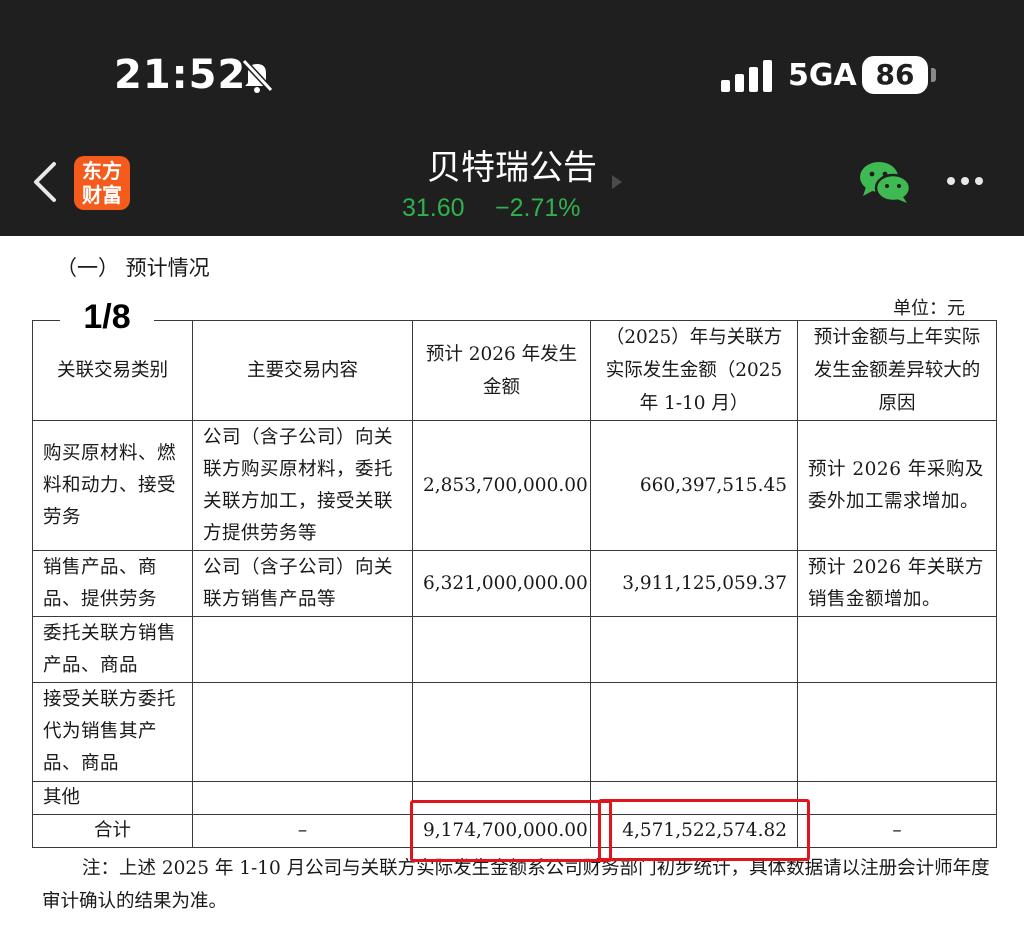 The width and height of the screenshot is (1024, 926). Describe the element at coordinates (501, 485) in the screenshot. I see `cell-forecast: 2,853,700,000.00` at that location.